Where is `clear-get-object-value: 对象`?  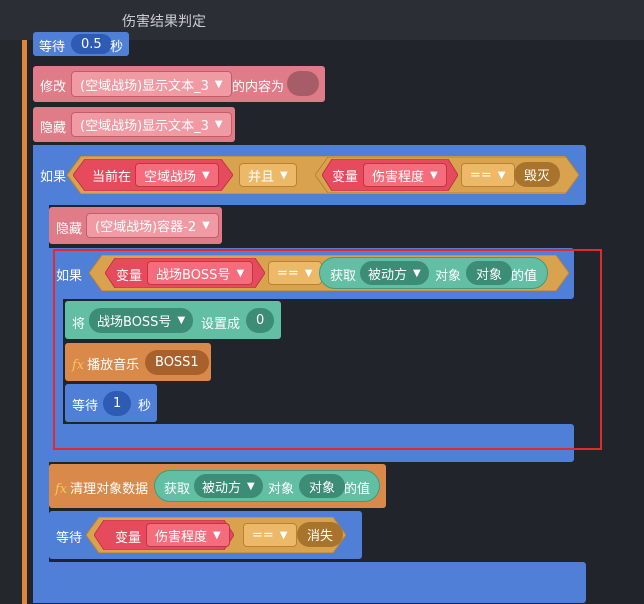 clear-get-object-value: 对象 is located at coordinates (322, 486).